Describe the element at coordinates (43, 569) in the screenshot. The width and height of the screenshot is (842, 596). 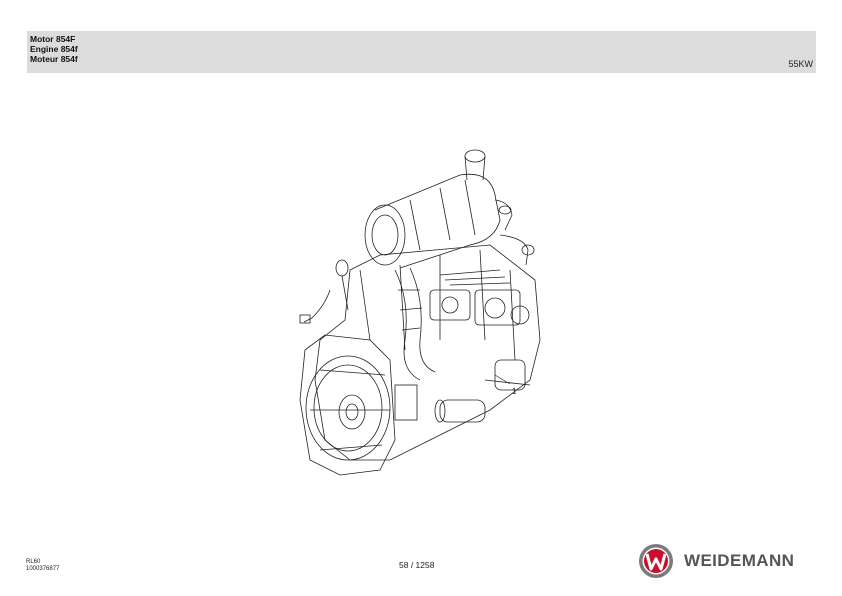
I see `document-number: 1000376877` at that location.